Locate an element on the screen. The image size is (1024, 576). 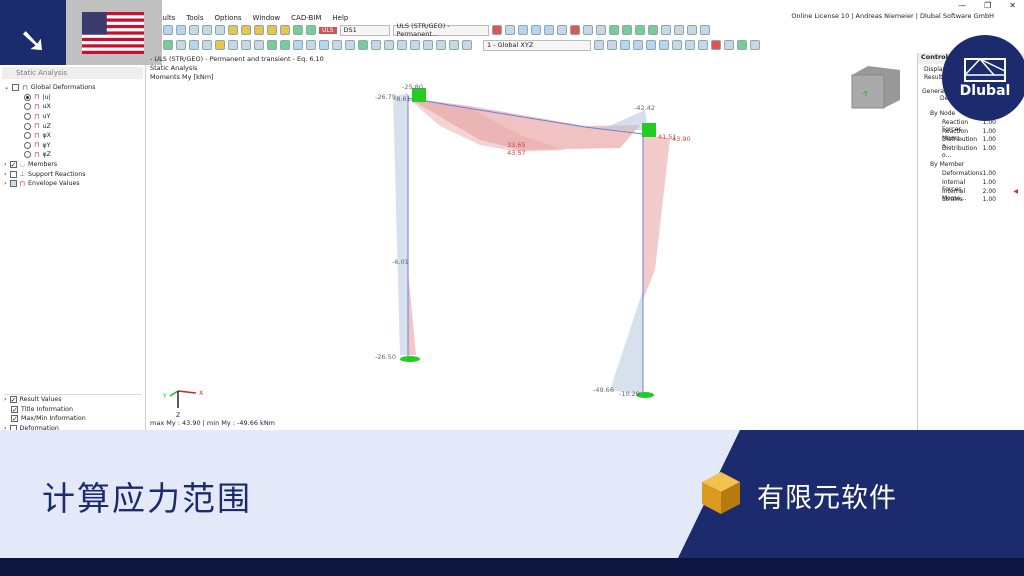
cp-row: Deformations 1.00 is located at coordinates (971, 174).